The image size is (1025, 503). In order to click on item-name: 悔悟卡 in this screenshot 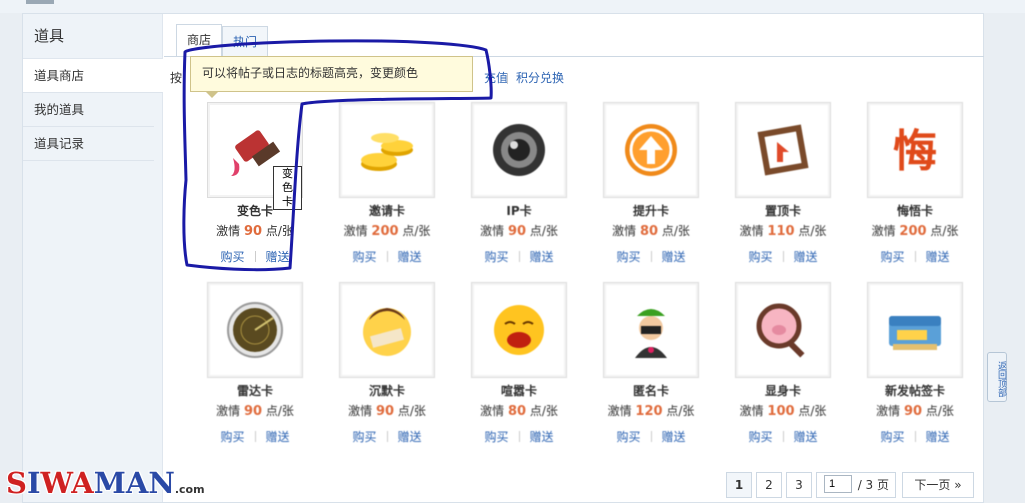, I will do `click(914, 211)`.